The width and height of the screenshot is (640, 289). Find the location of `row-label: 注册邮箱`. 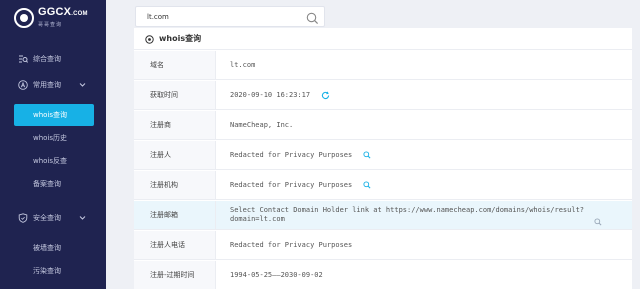

row-label: 注册邮箱 is located at coordinates (175, 215).